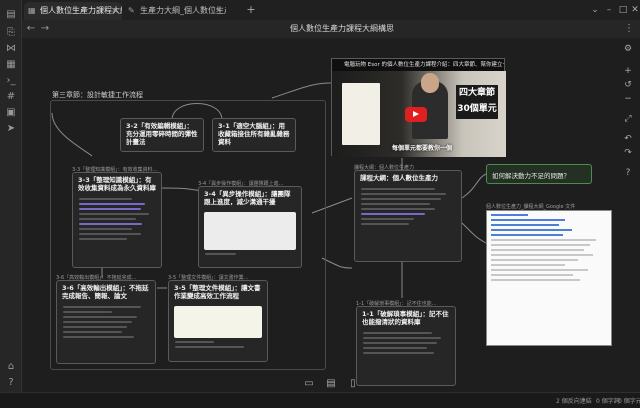 This screenshot has height=408, width=640. I want to click on card-3-4: 3-4「異步操作模組」：讓團隊跟上進度，減少溝通干擾, so click(250, 227).